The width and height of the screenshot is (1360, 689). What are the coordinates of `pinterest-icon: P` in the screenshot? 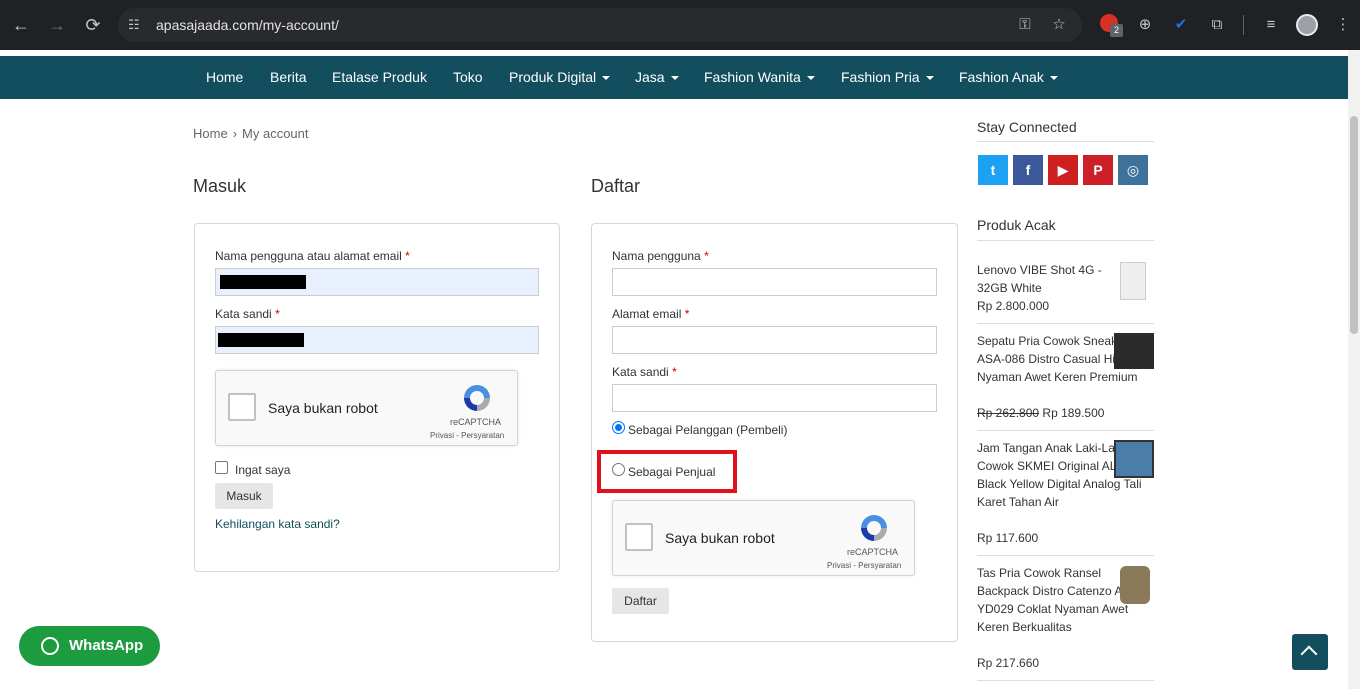 It's located at (1098, 170).